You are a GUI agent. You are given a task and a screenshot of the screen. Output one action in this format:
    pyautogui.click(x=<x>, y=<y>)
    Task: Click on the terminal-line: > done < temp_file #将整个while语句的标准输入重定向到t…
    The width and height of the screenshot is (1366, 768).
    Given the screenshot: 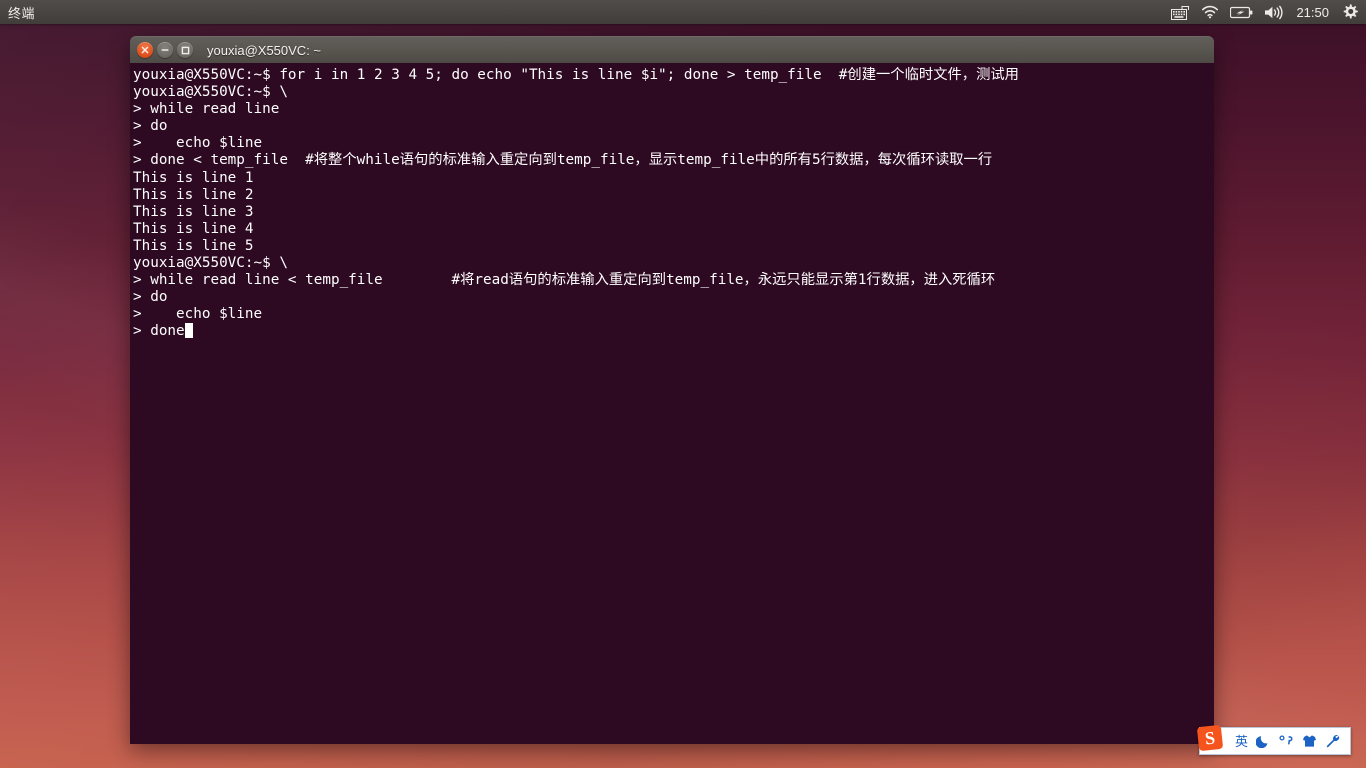 What is the action you would take?
    pyautogui.click(x=563, y=160)
    